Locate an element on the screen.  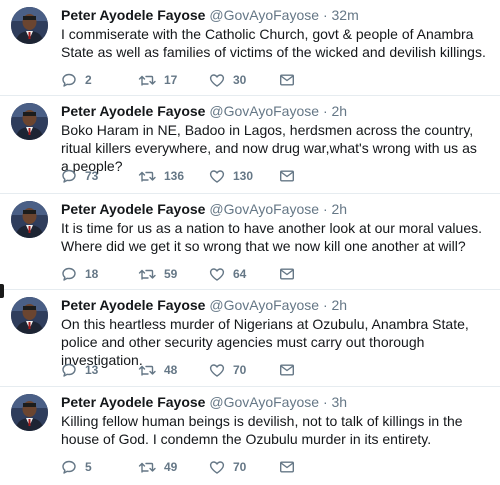
reply-count: 2 is located at coordinates (88, 80).